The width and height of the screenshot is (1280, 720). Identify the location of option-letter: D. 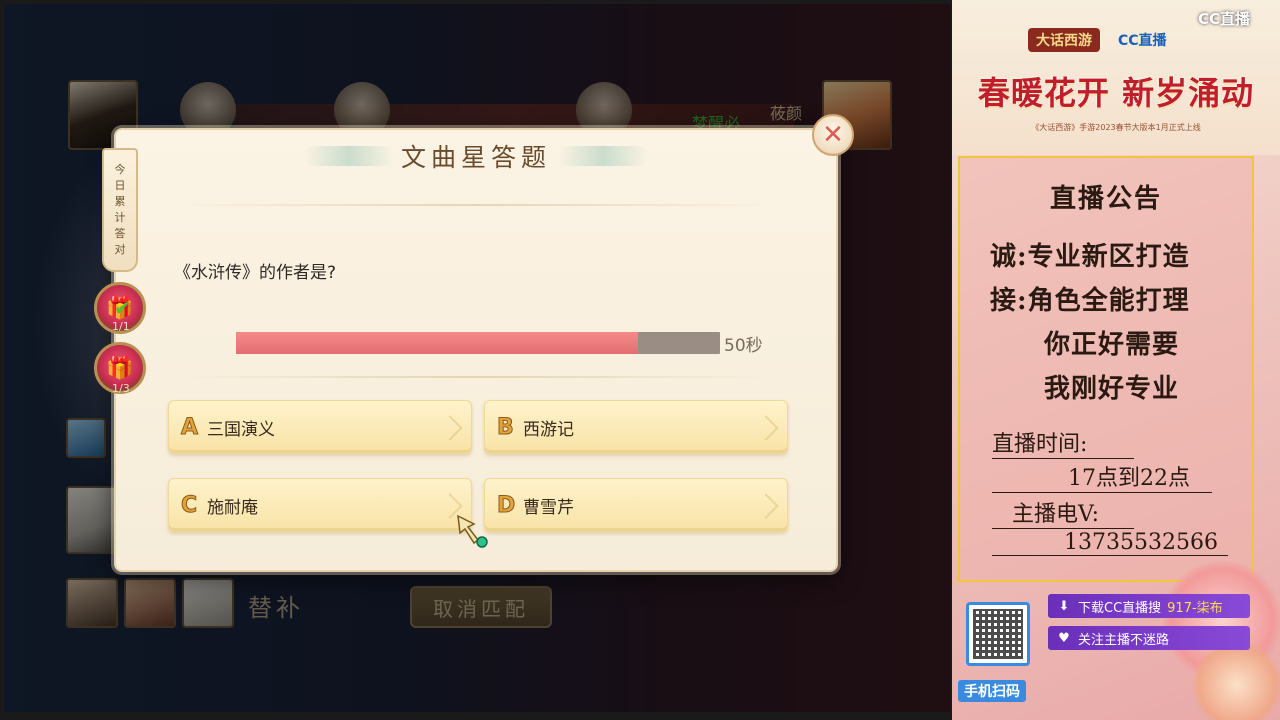
(506, 505).